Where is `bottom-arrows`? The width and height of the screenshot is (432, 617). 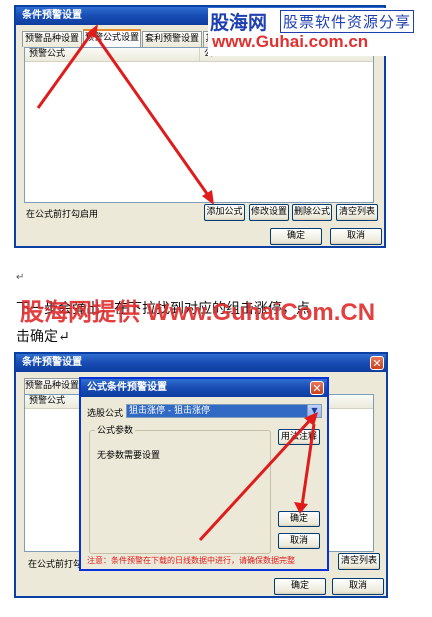 bottom-arrows is located at coordinates (258, 477).